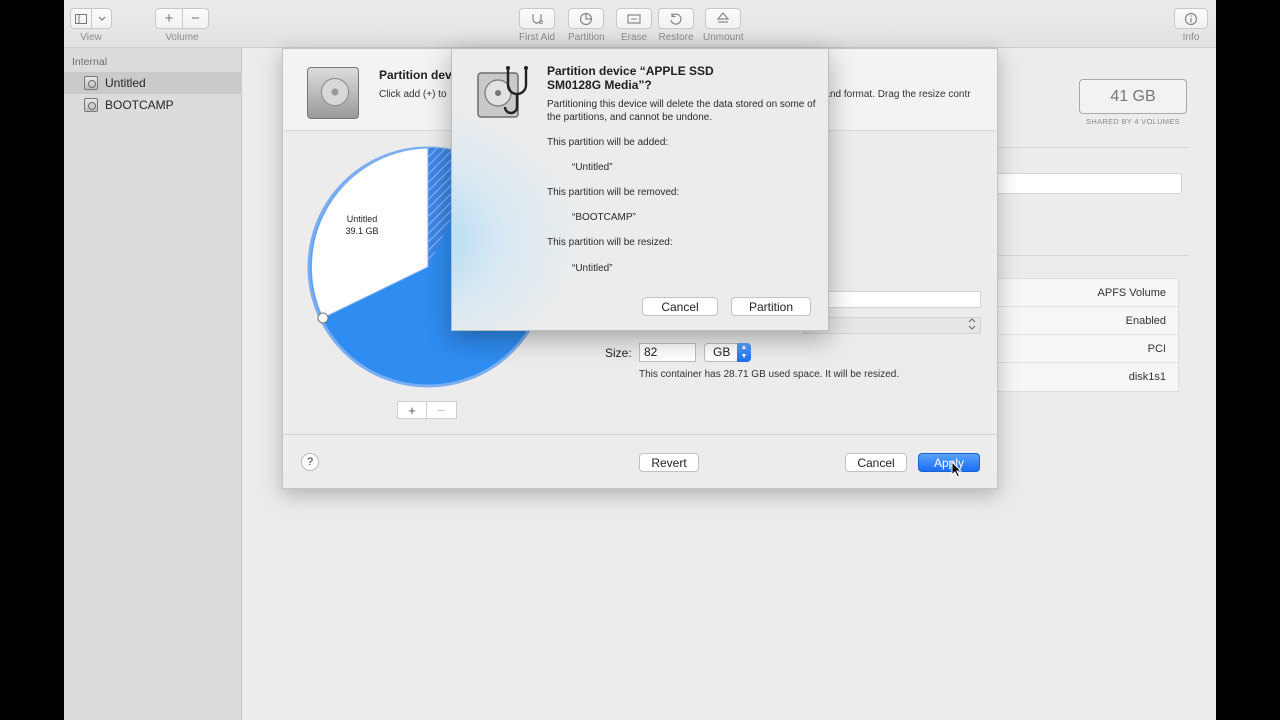 The width and height of the screenshot is (1280, 720). What do you see at coordinates (1133, 96) in the screenshot?
I see `capacity-box: 41 GB` at bounding box center [1133, 96].